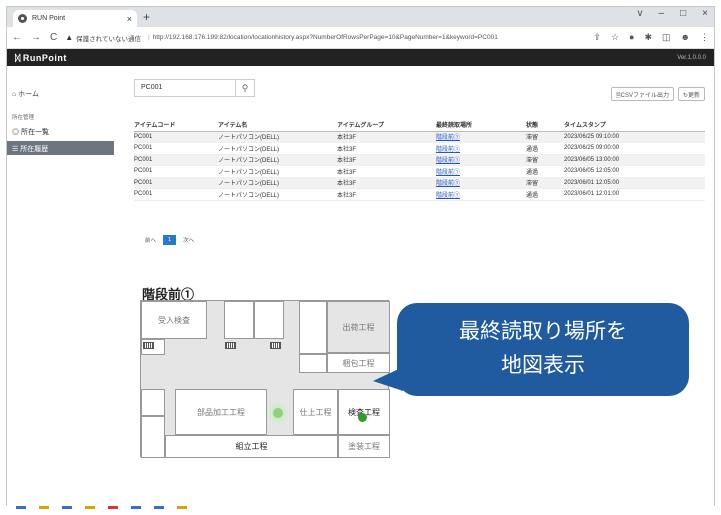  I want to click on search-icon: ⚲, so click(245, 88).